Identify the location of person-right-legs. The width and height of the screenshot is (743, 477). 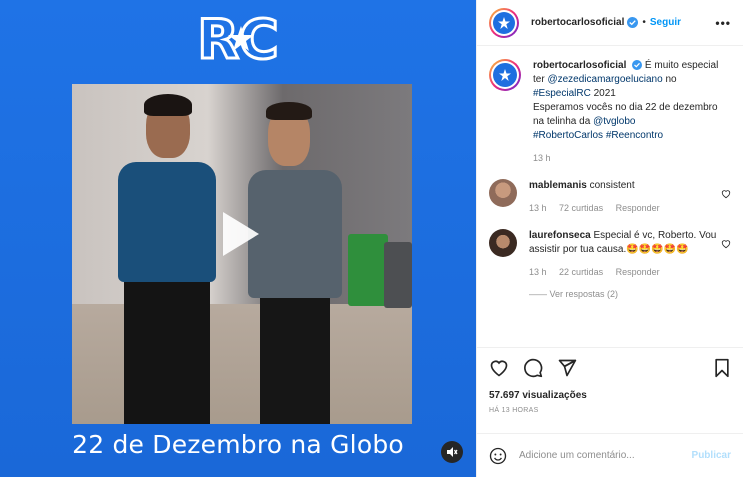
(295, 359).